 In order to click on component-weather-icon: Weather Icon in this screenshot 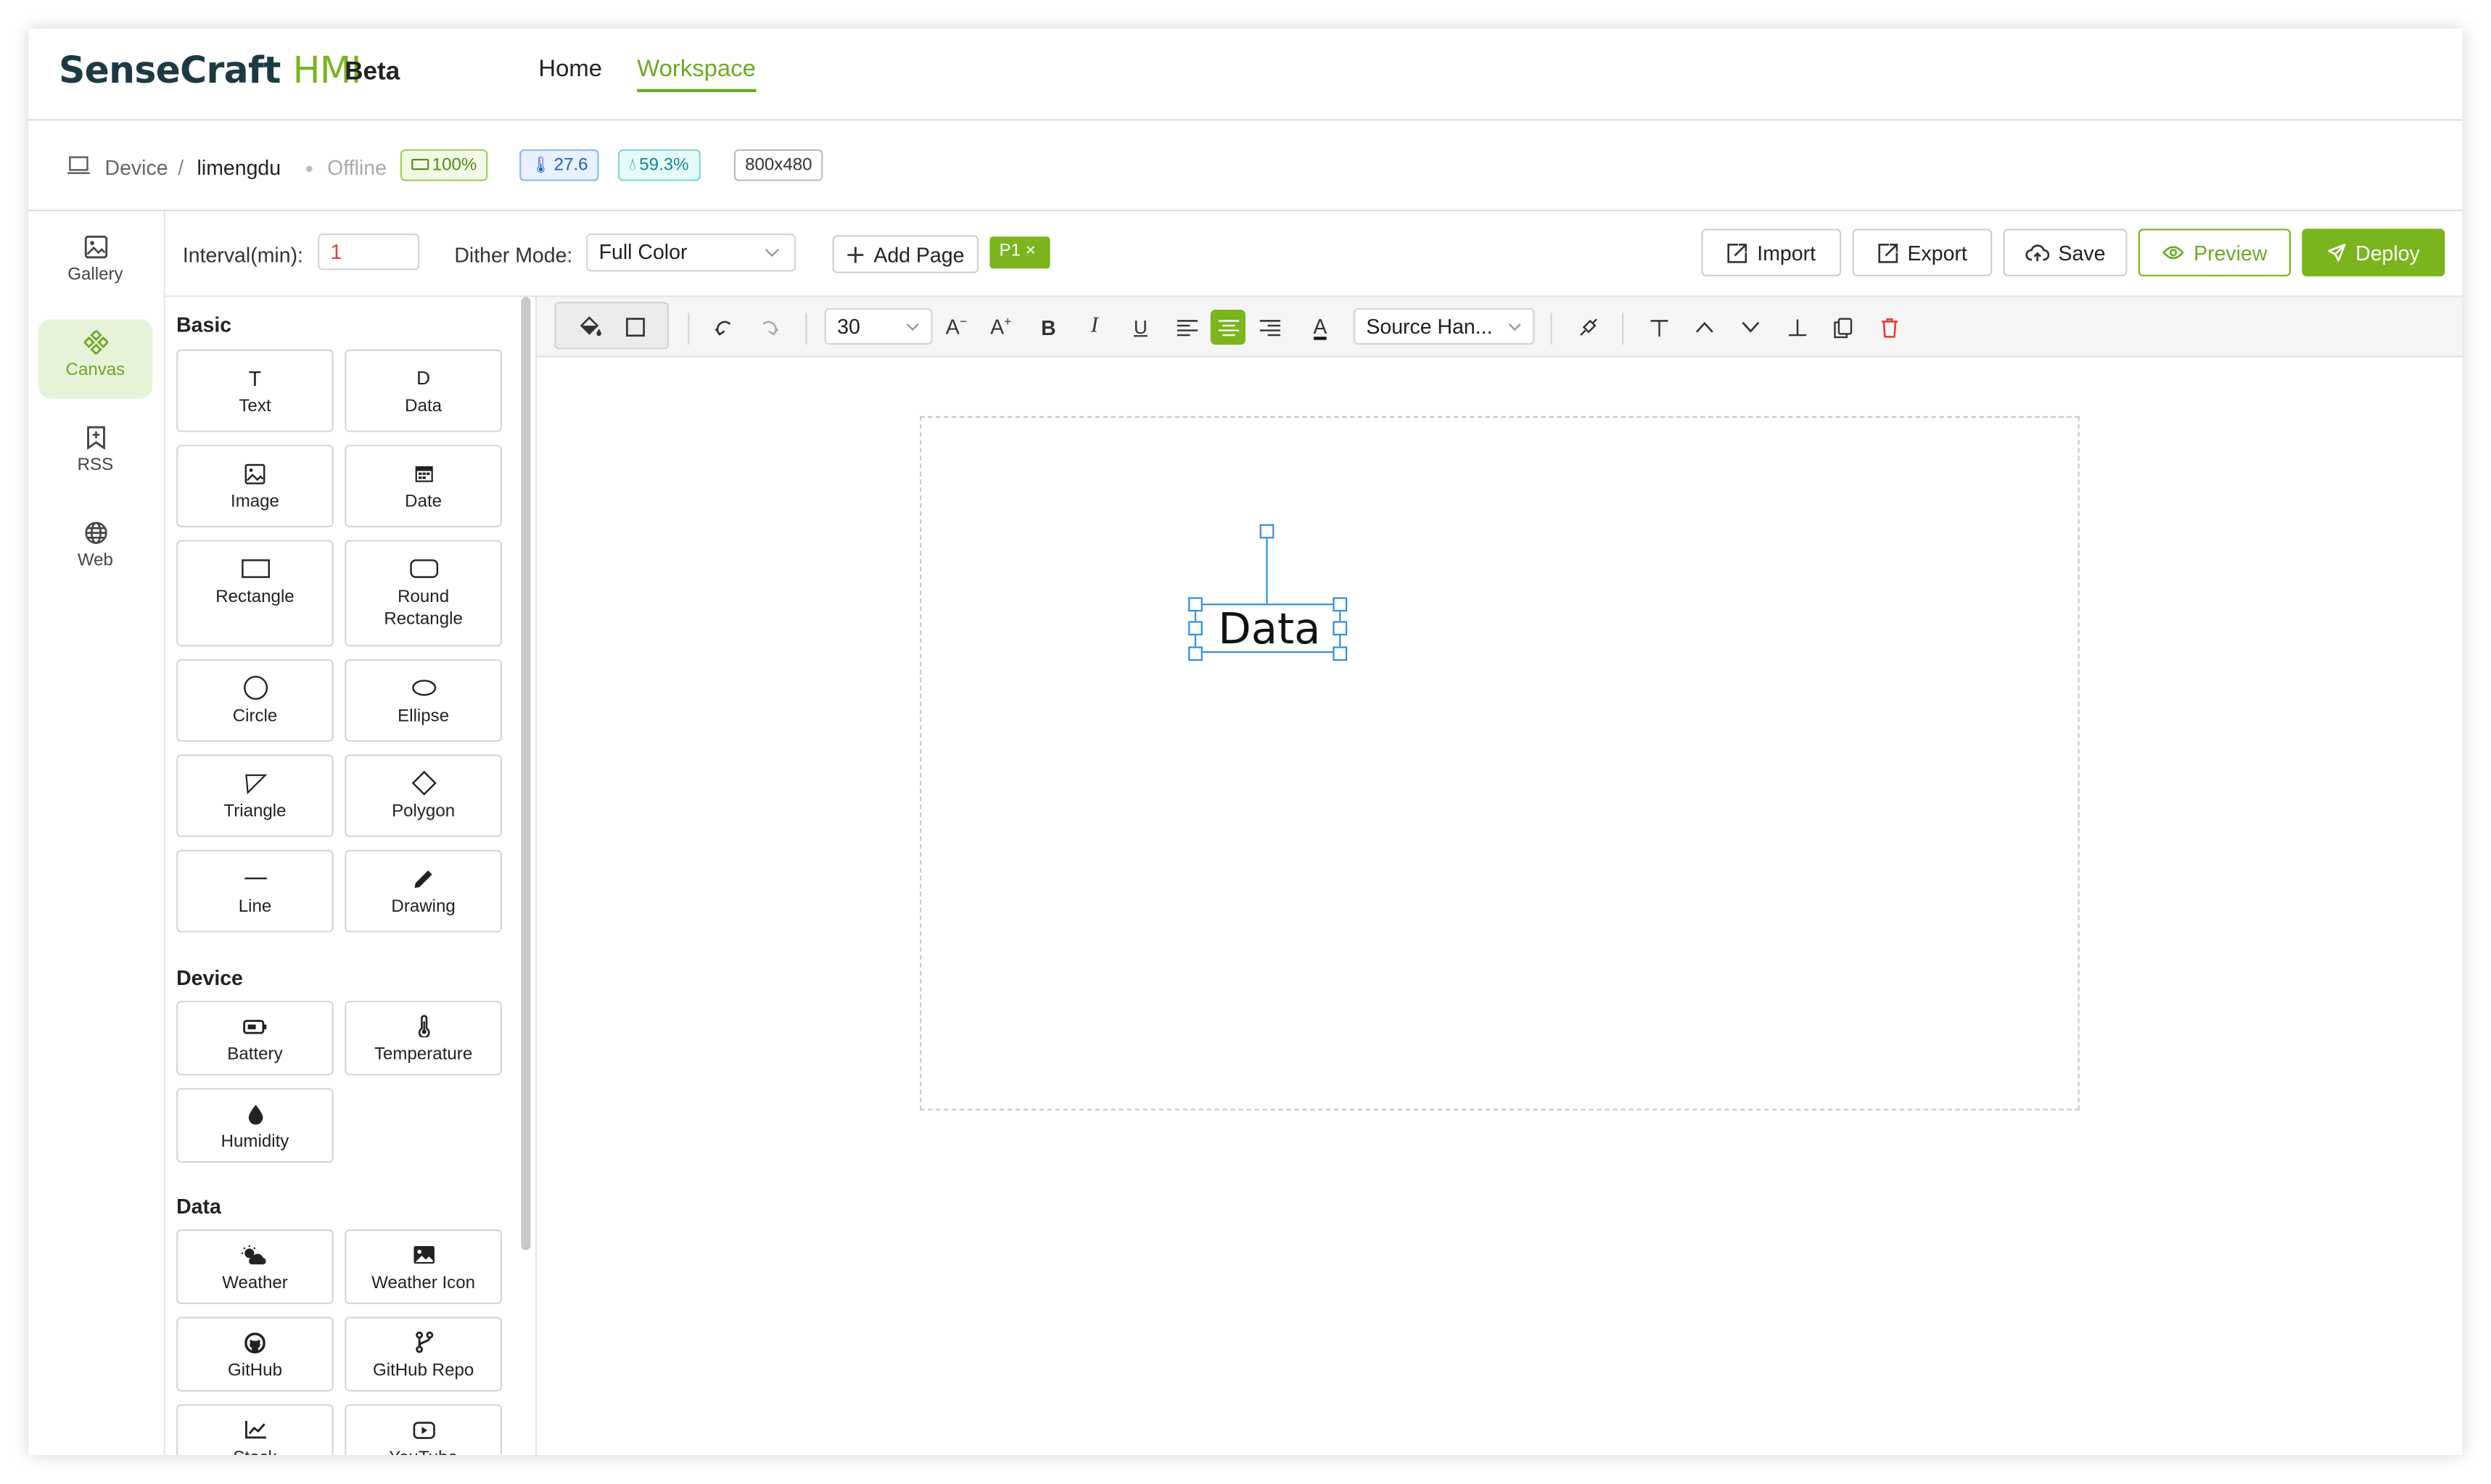, I will do `click(424, 1266)`.